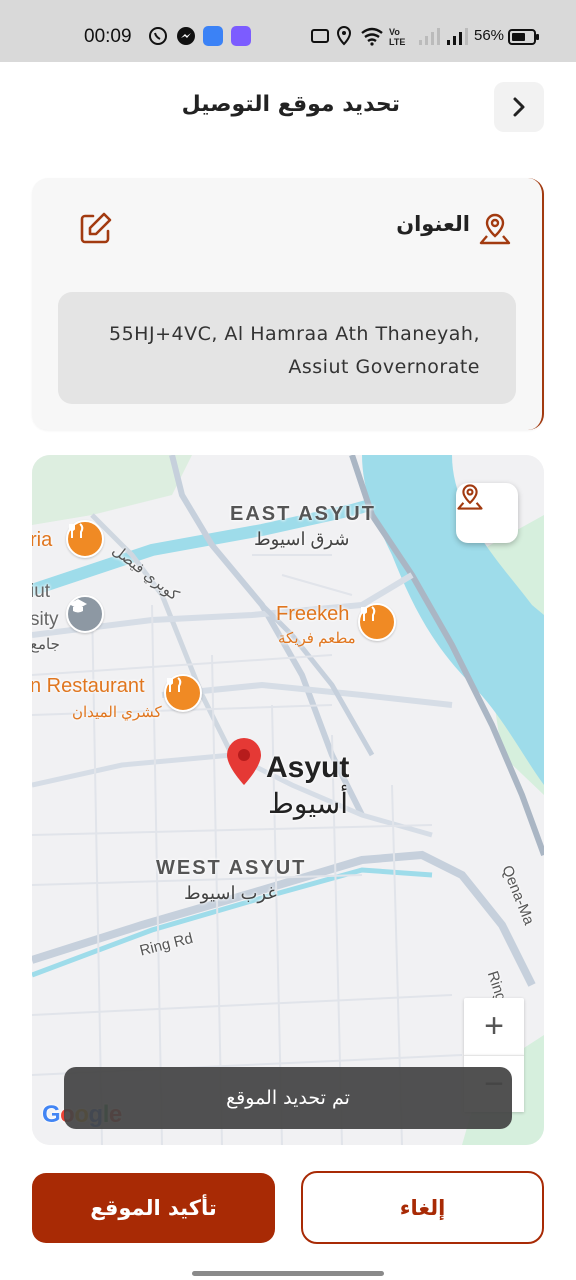 The width and height of the screenshot is (576, 1280). What do you see at coordinates (186, 36) in the screenshot?
I see `messenger-icon` at bounding box center [186, 36].